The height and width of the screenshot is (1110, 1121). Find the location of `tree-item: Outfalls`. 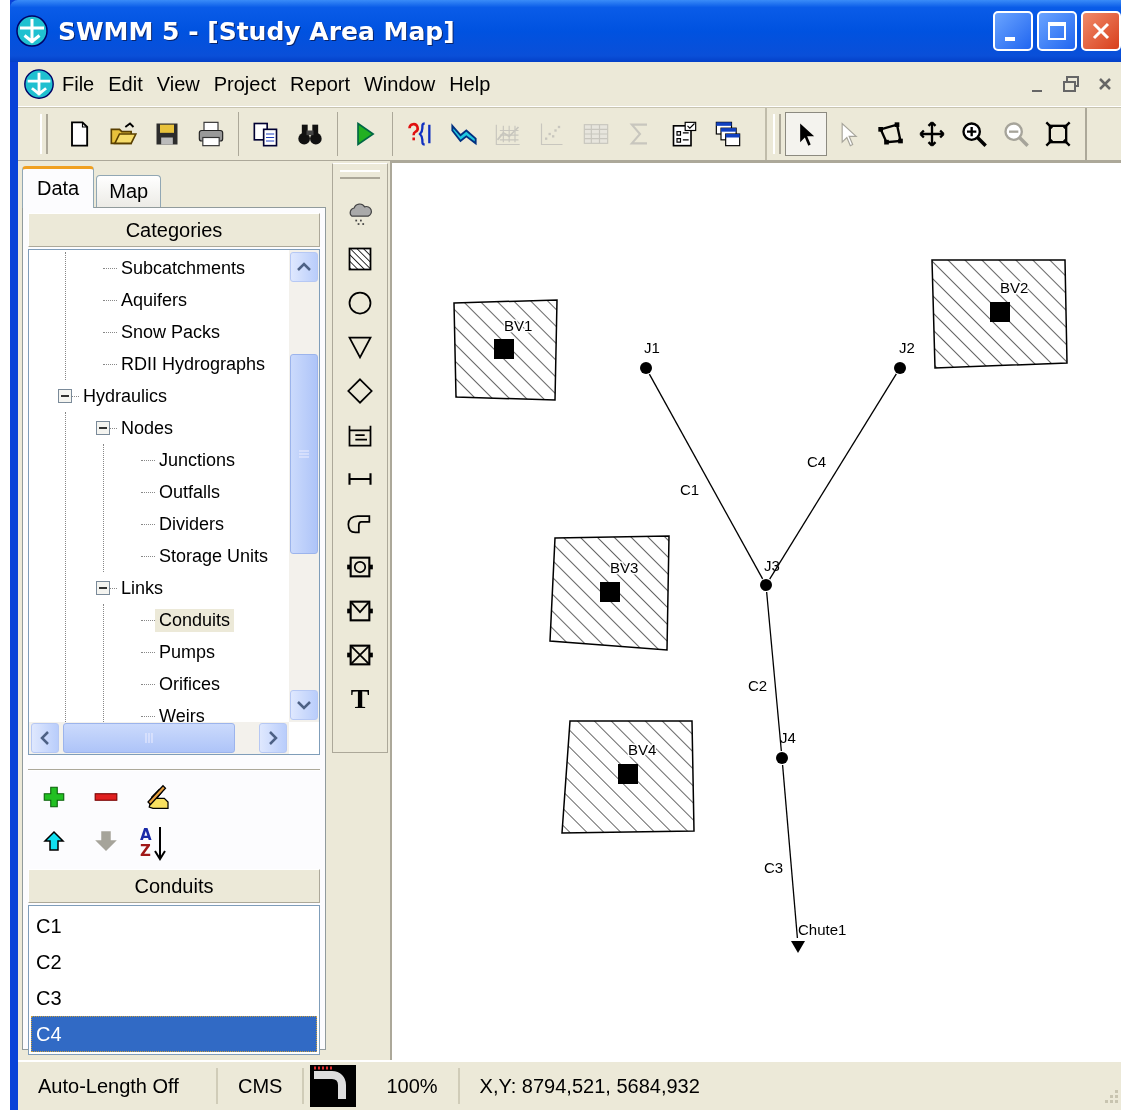

tree-item: Outfalls is located at coordinates (190, 492).